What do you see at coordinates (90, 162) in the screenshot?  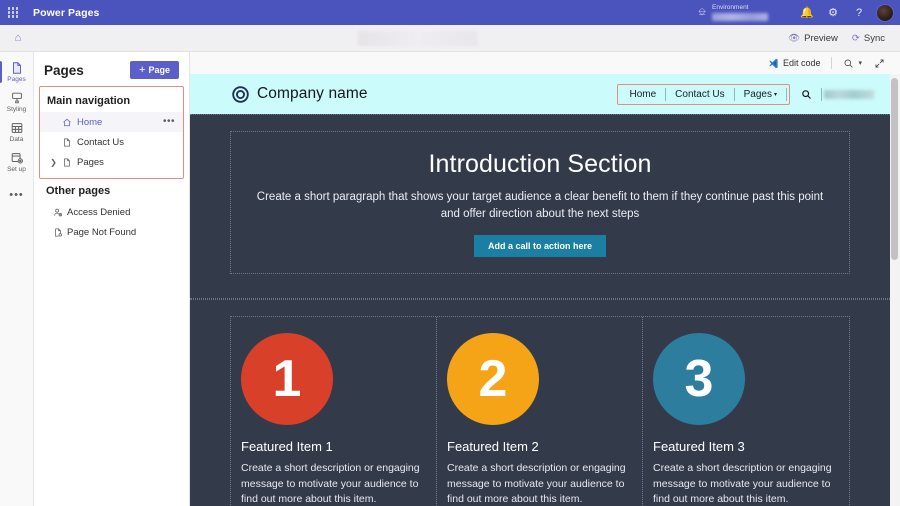 I see `sidebar-item-label: Pages` at bounding box center [90, 162].